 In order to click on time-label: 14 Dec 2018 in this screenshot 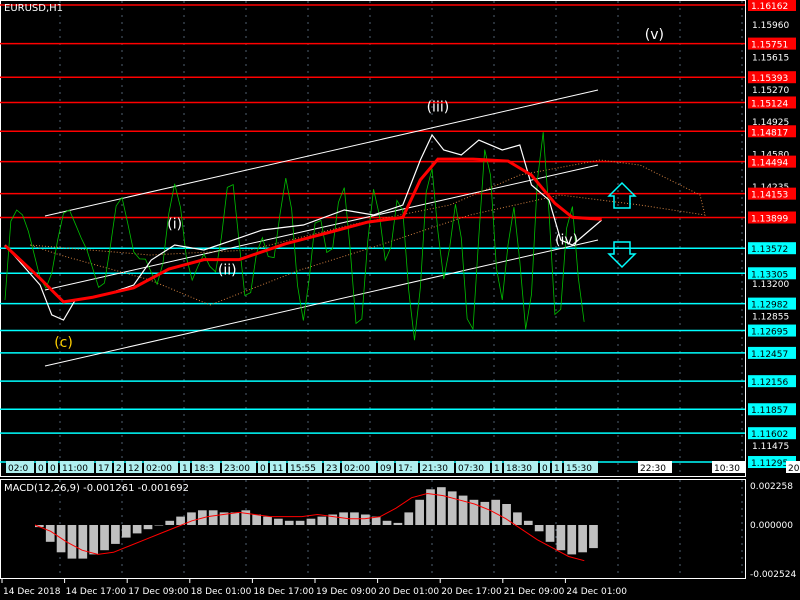, I will do `click(32, 592)`.